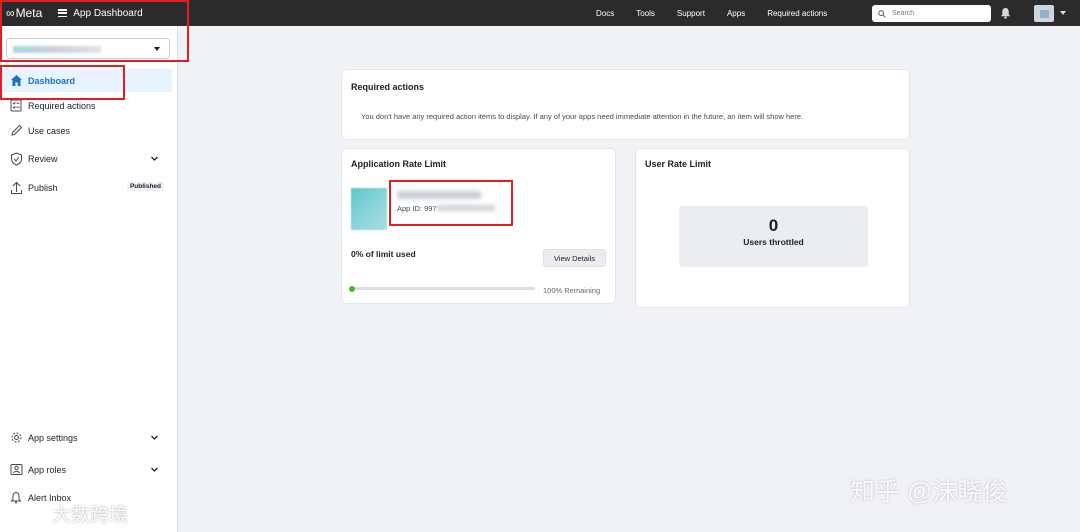 The height and width of the screenshot is (532, 1080). Describe the element at coordinates (86, 437) in the screenshot. I see `sidebar-item-app-settings: App settings` at that location.